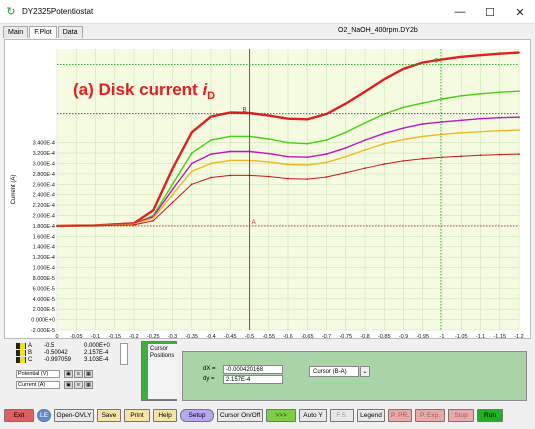  I want to click on p-pr-button: P. PR., so click(400, 415).